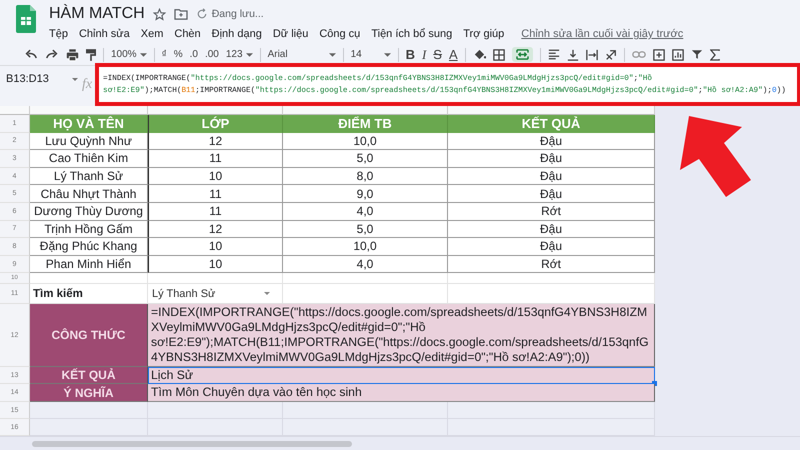 The height and width of the screenshot is (450, 800). What do you see at coordinates (639, 54) in the screenshot?
I see `link-icon` at bounding box center [639, 54].